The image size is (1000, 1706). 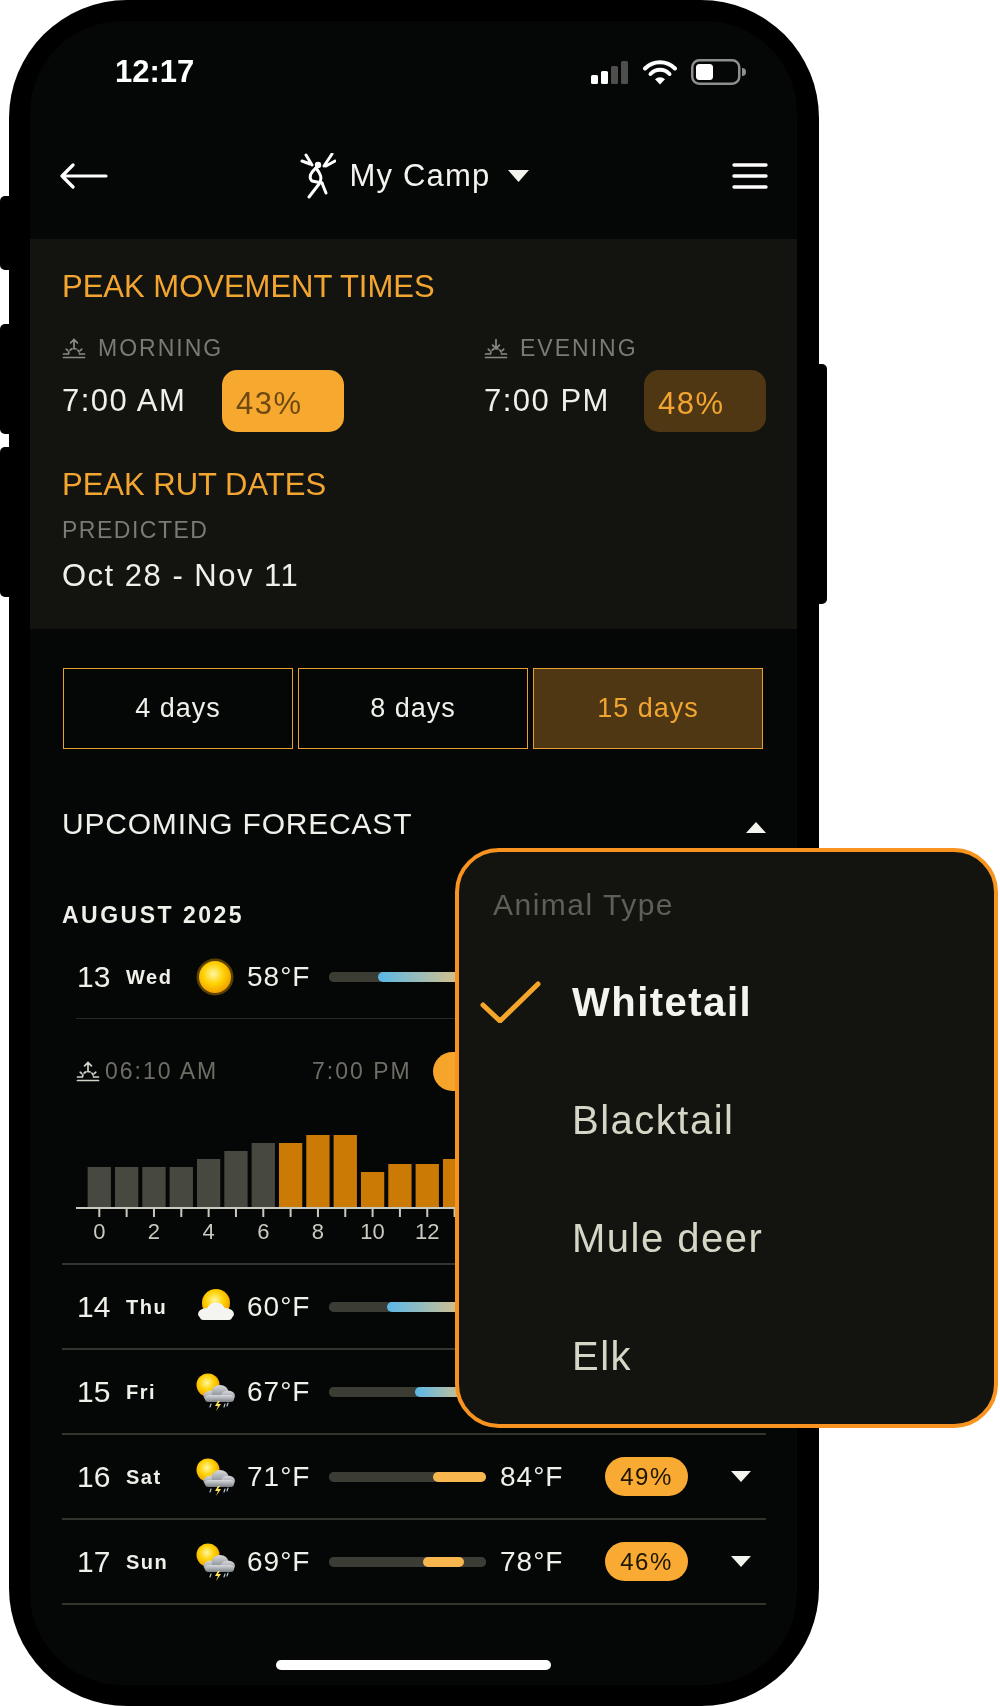 I want to click on hour-label: 2, so click(x=154, y=1231).